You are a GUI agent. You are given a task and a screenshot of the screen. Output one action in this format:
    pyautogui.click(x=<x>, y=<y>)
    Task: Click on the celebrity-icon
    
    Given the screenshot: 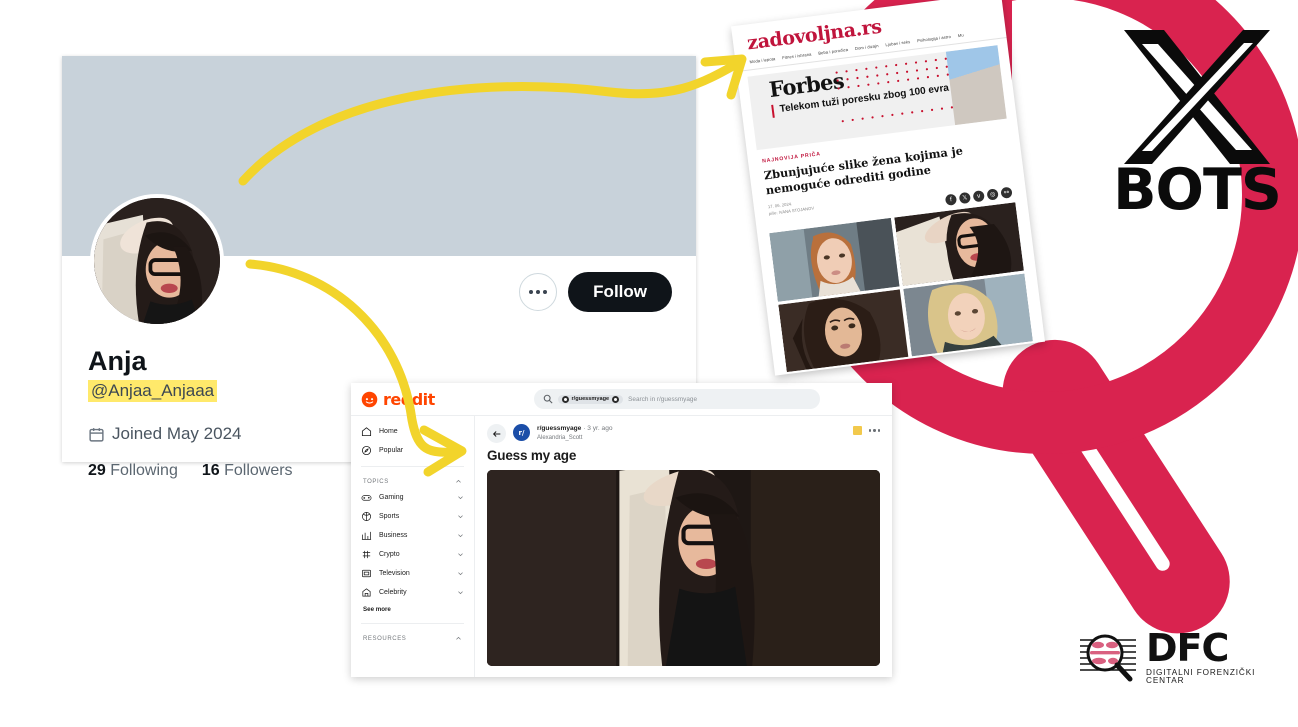 What is the action you would take?
    pyautogui.click(x=366, y=592)
    